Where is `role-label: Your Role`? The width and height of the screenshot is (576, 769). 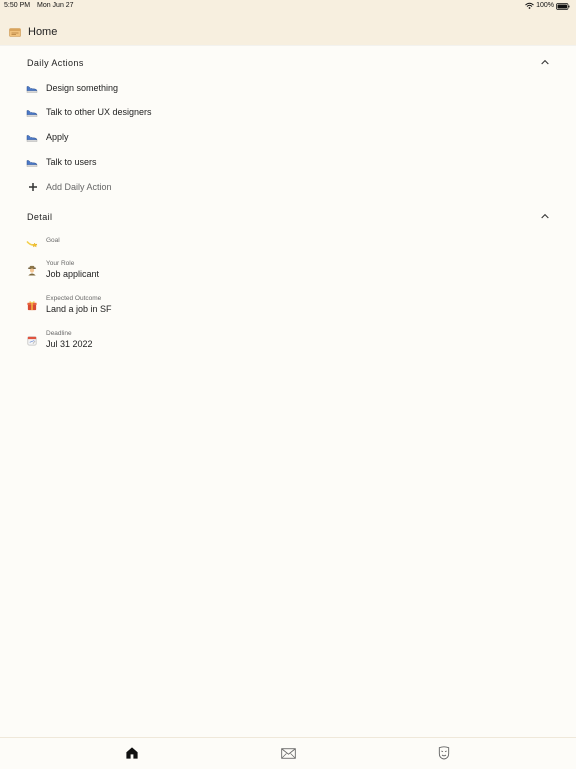 role-label: Your Role is located at coordinates (60, 263).